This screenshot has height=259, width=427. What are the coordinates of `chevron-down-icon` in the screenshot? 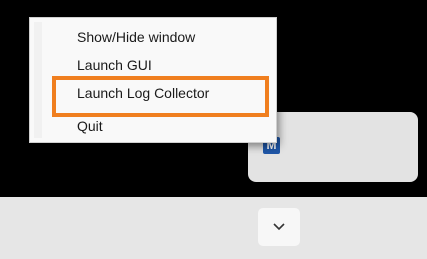 It's located at (279, 227).